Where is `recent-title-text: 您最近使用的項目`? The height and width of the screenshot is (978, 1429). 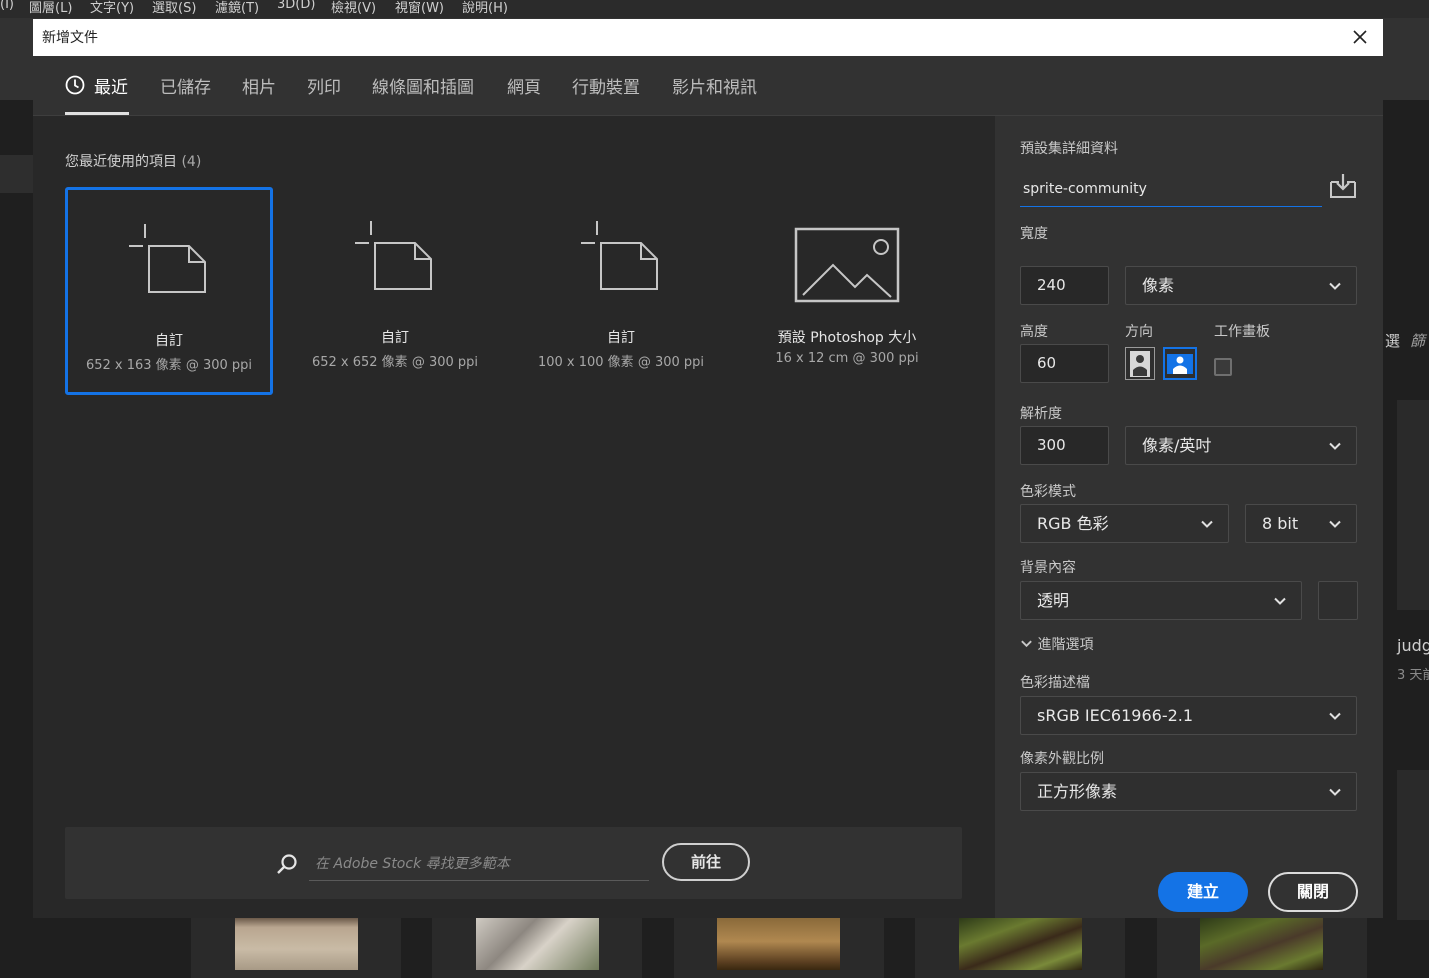
recent-title-text: 您最近使用的項目 is located at coordinates (121, 162).